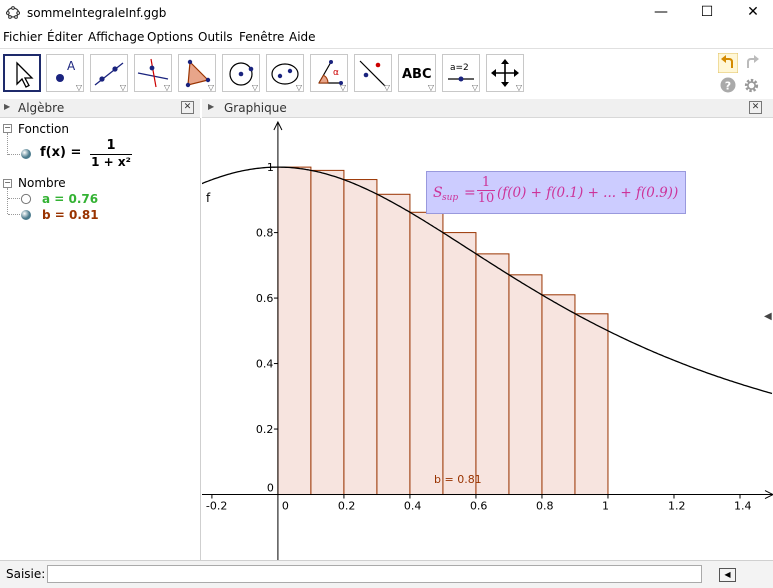  What do you see at coordinates (71, 66) in the screenshot?
I see `svg-text: A` at bounding box center [71, 66].